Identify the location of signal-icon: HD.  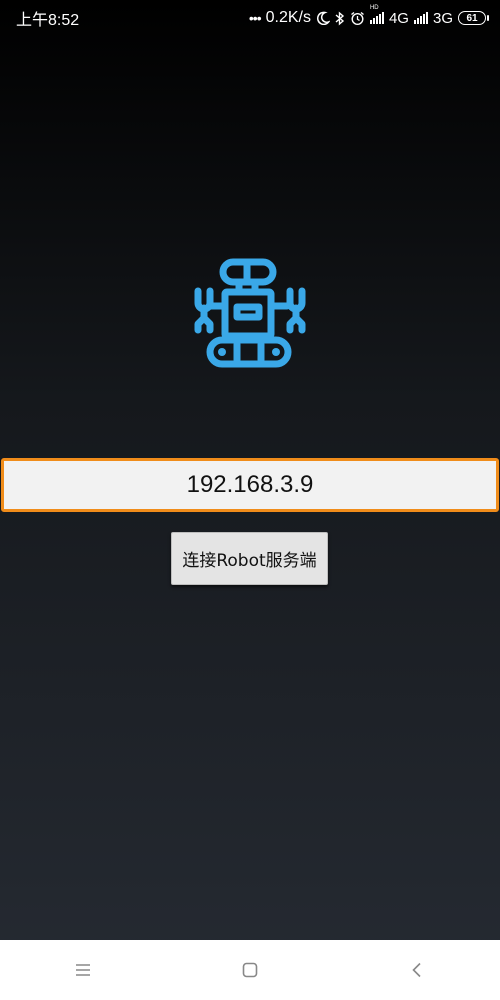
(376, 14).